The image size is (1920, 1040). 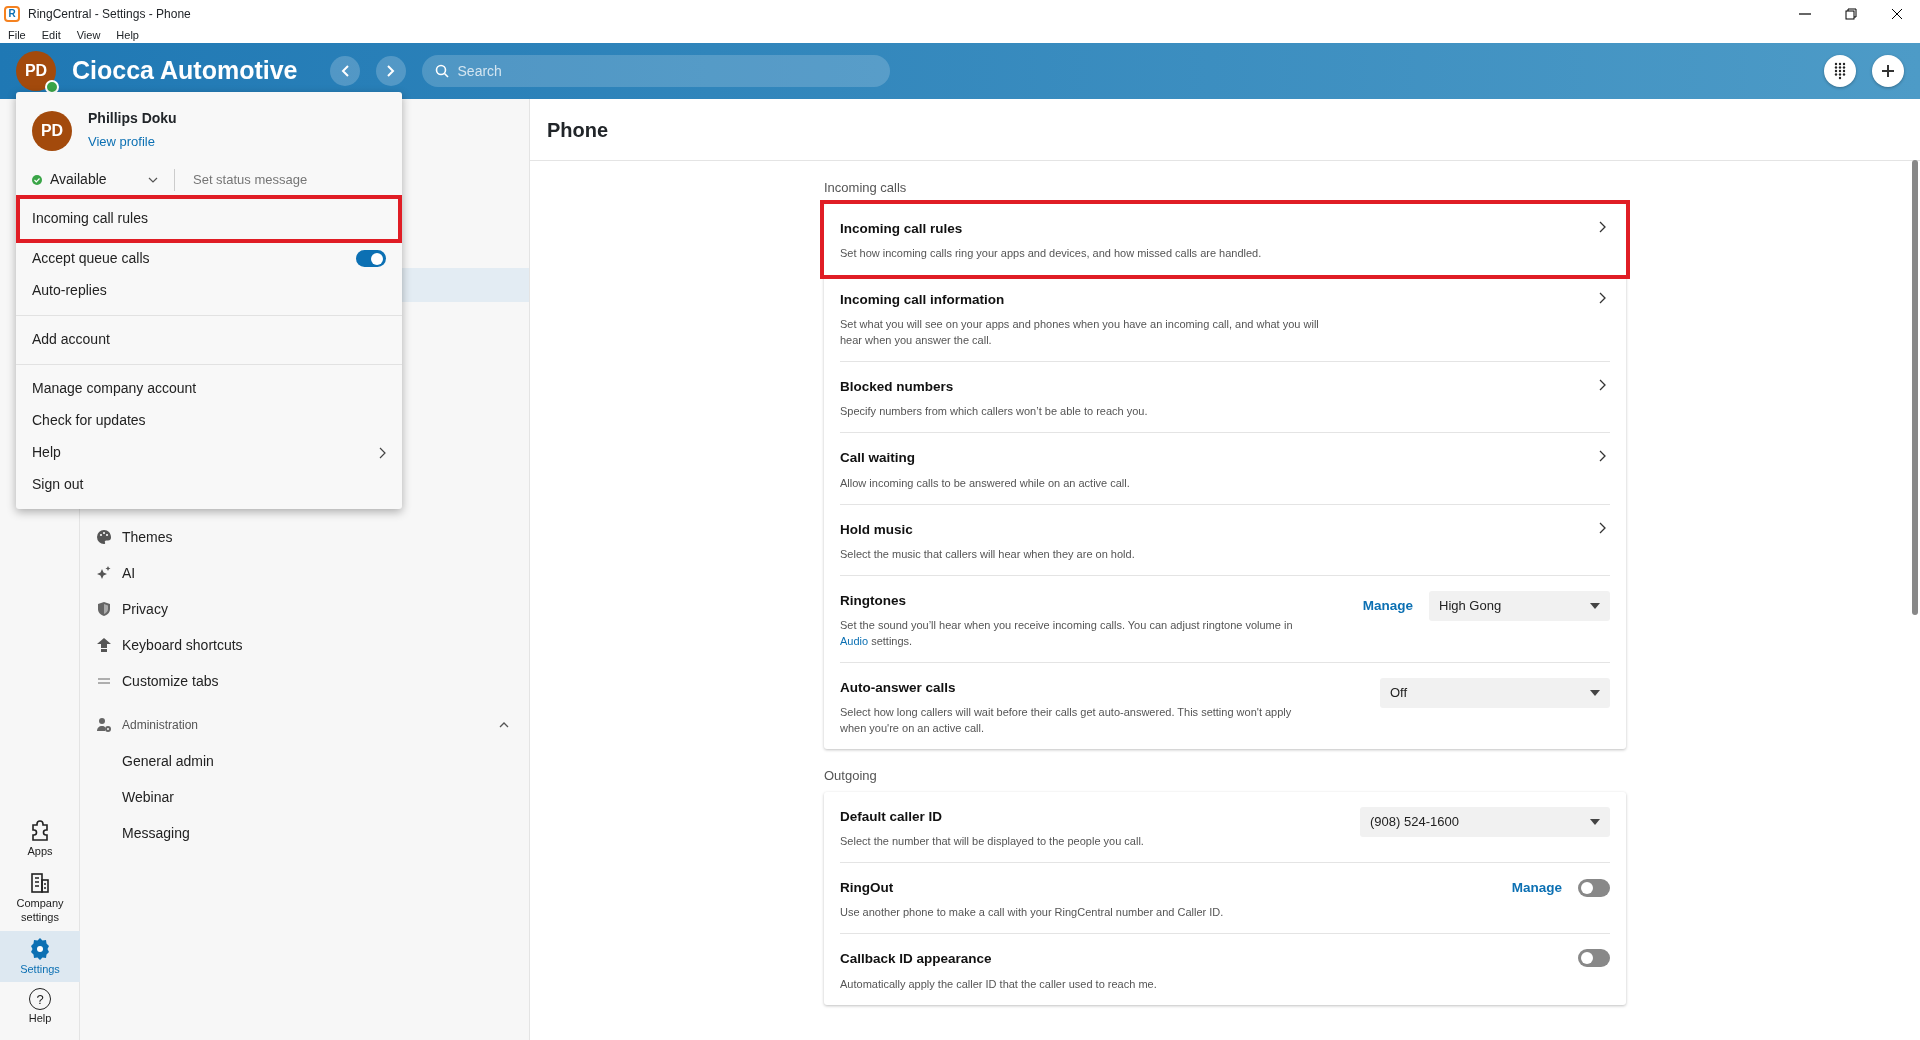 What do you see at coordinates (902, 228) in the screenshot?
I see `setting-title: Incoming call rules` at bounding box center [902, 228].